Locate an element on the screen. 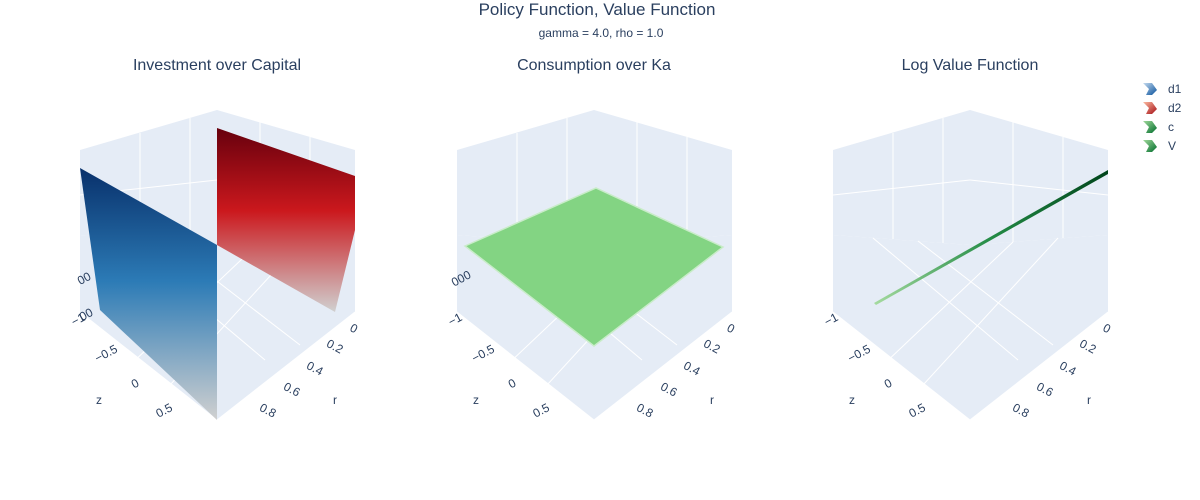  legend-item-d2: d2 is located at coordinates (1162, 108).